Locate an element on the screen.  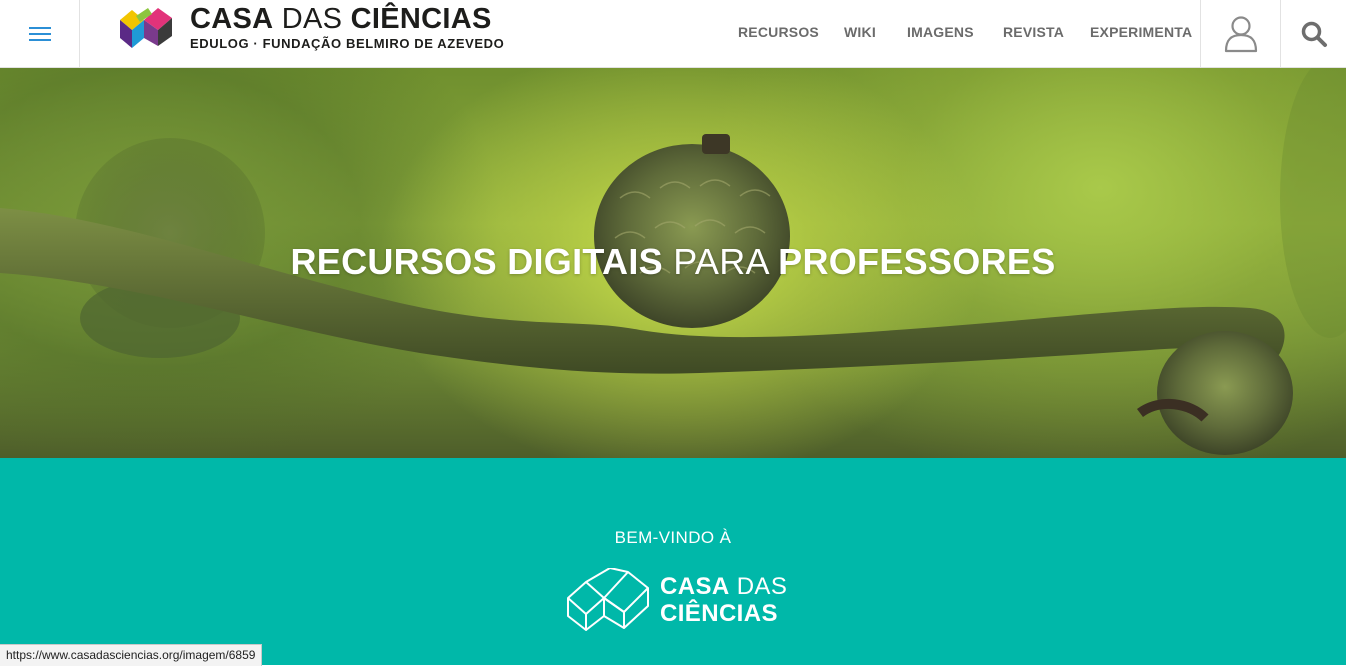
search-icon is located at coordinates (1314, 34).